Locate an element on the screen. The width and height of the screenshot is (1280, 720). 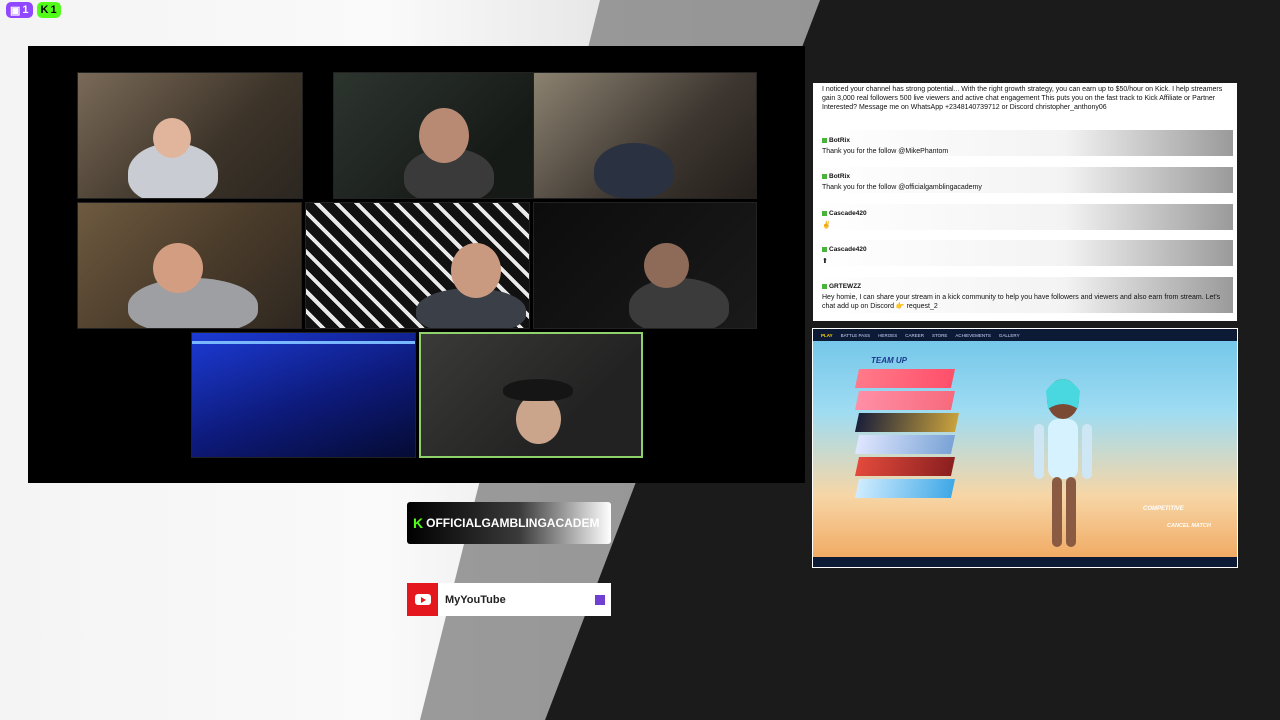
youtube-play-icon is located at coordinates (422, 599).